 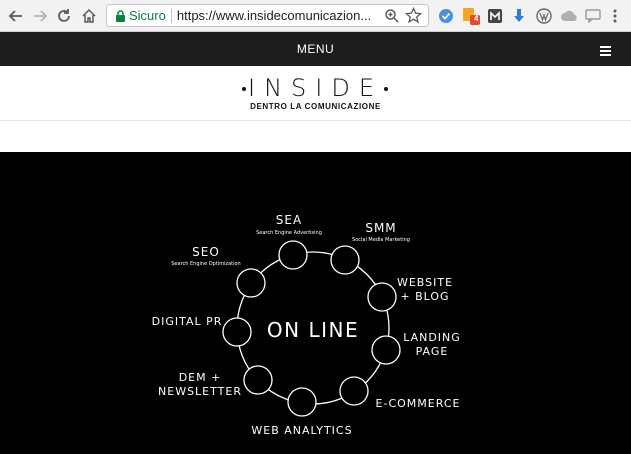 I want to click on node-seo-circle, so click(x=251, y=283).